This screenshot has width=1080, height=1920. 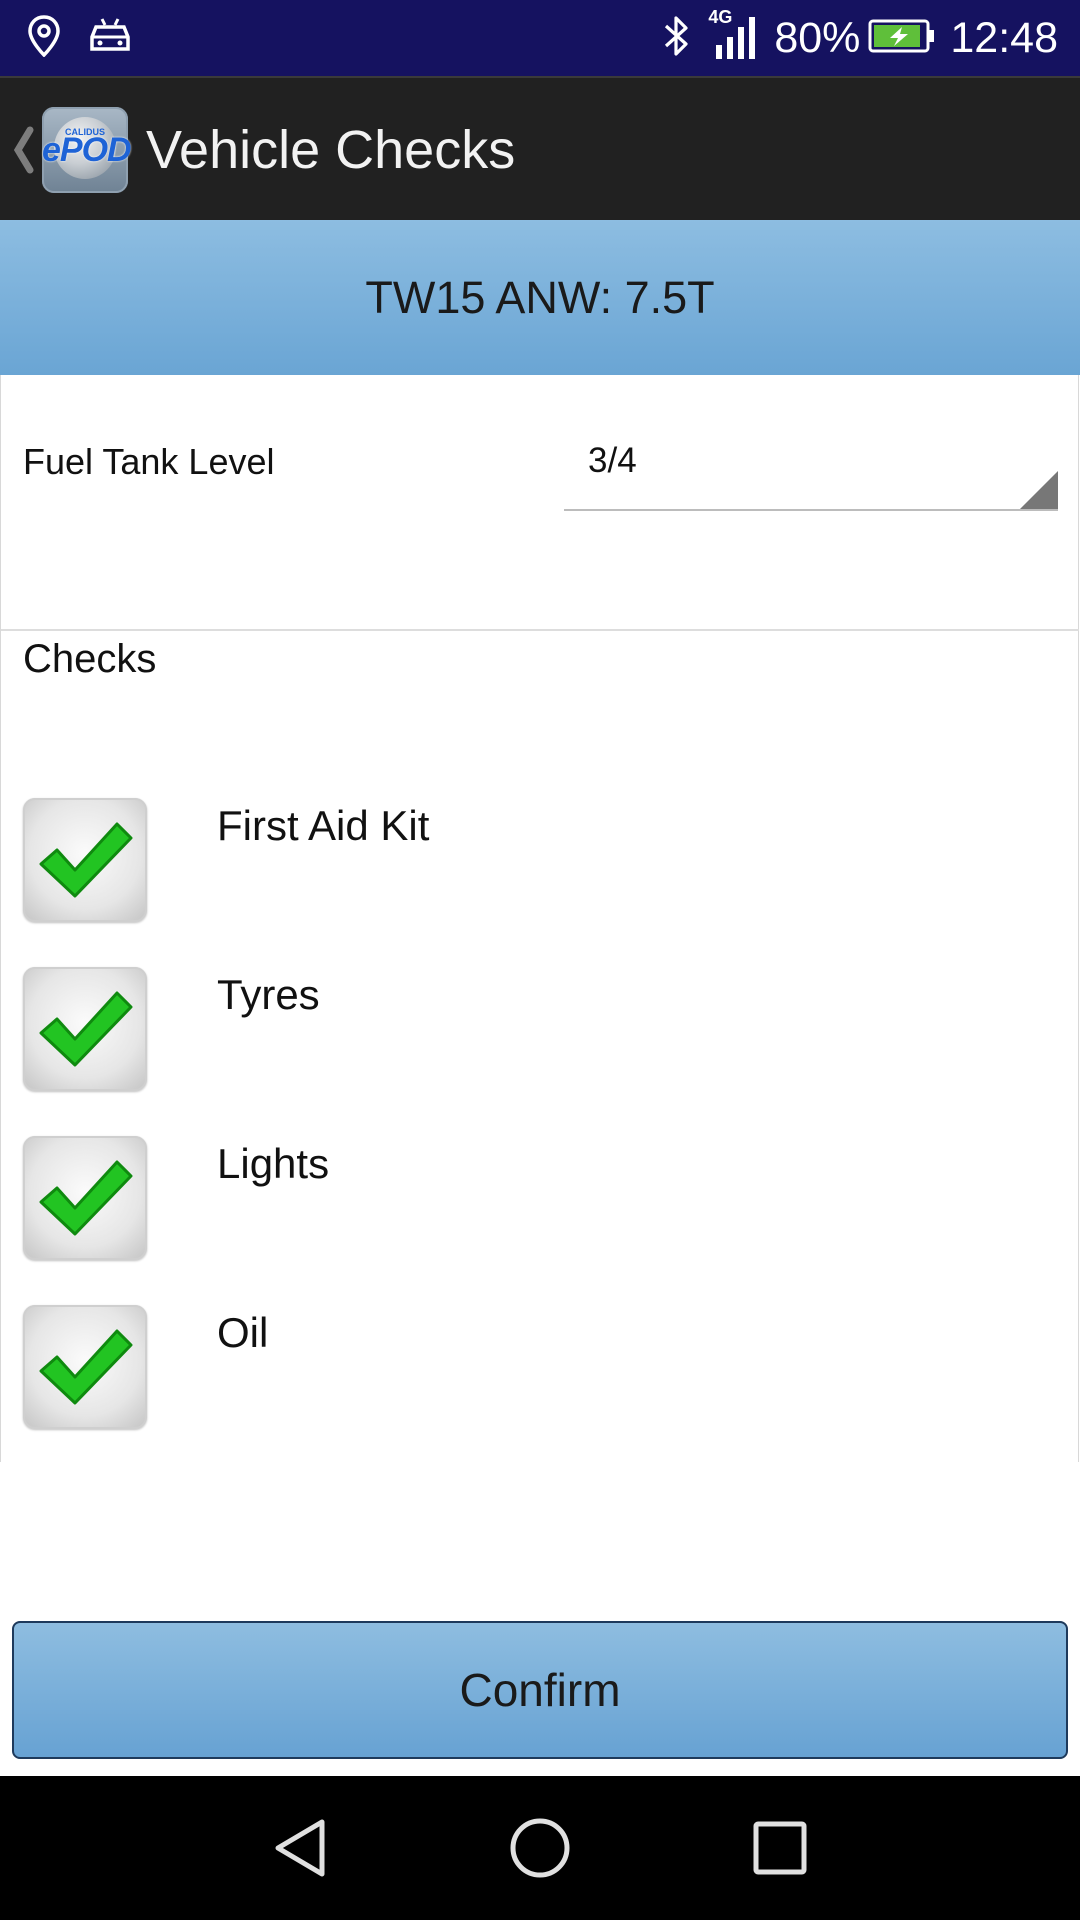 What do you see at coordinates (612, 460) in the screenshot?
I see `fuel-level-value: 3/4` at bounding box center [612, 460].